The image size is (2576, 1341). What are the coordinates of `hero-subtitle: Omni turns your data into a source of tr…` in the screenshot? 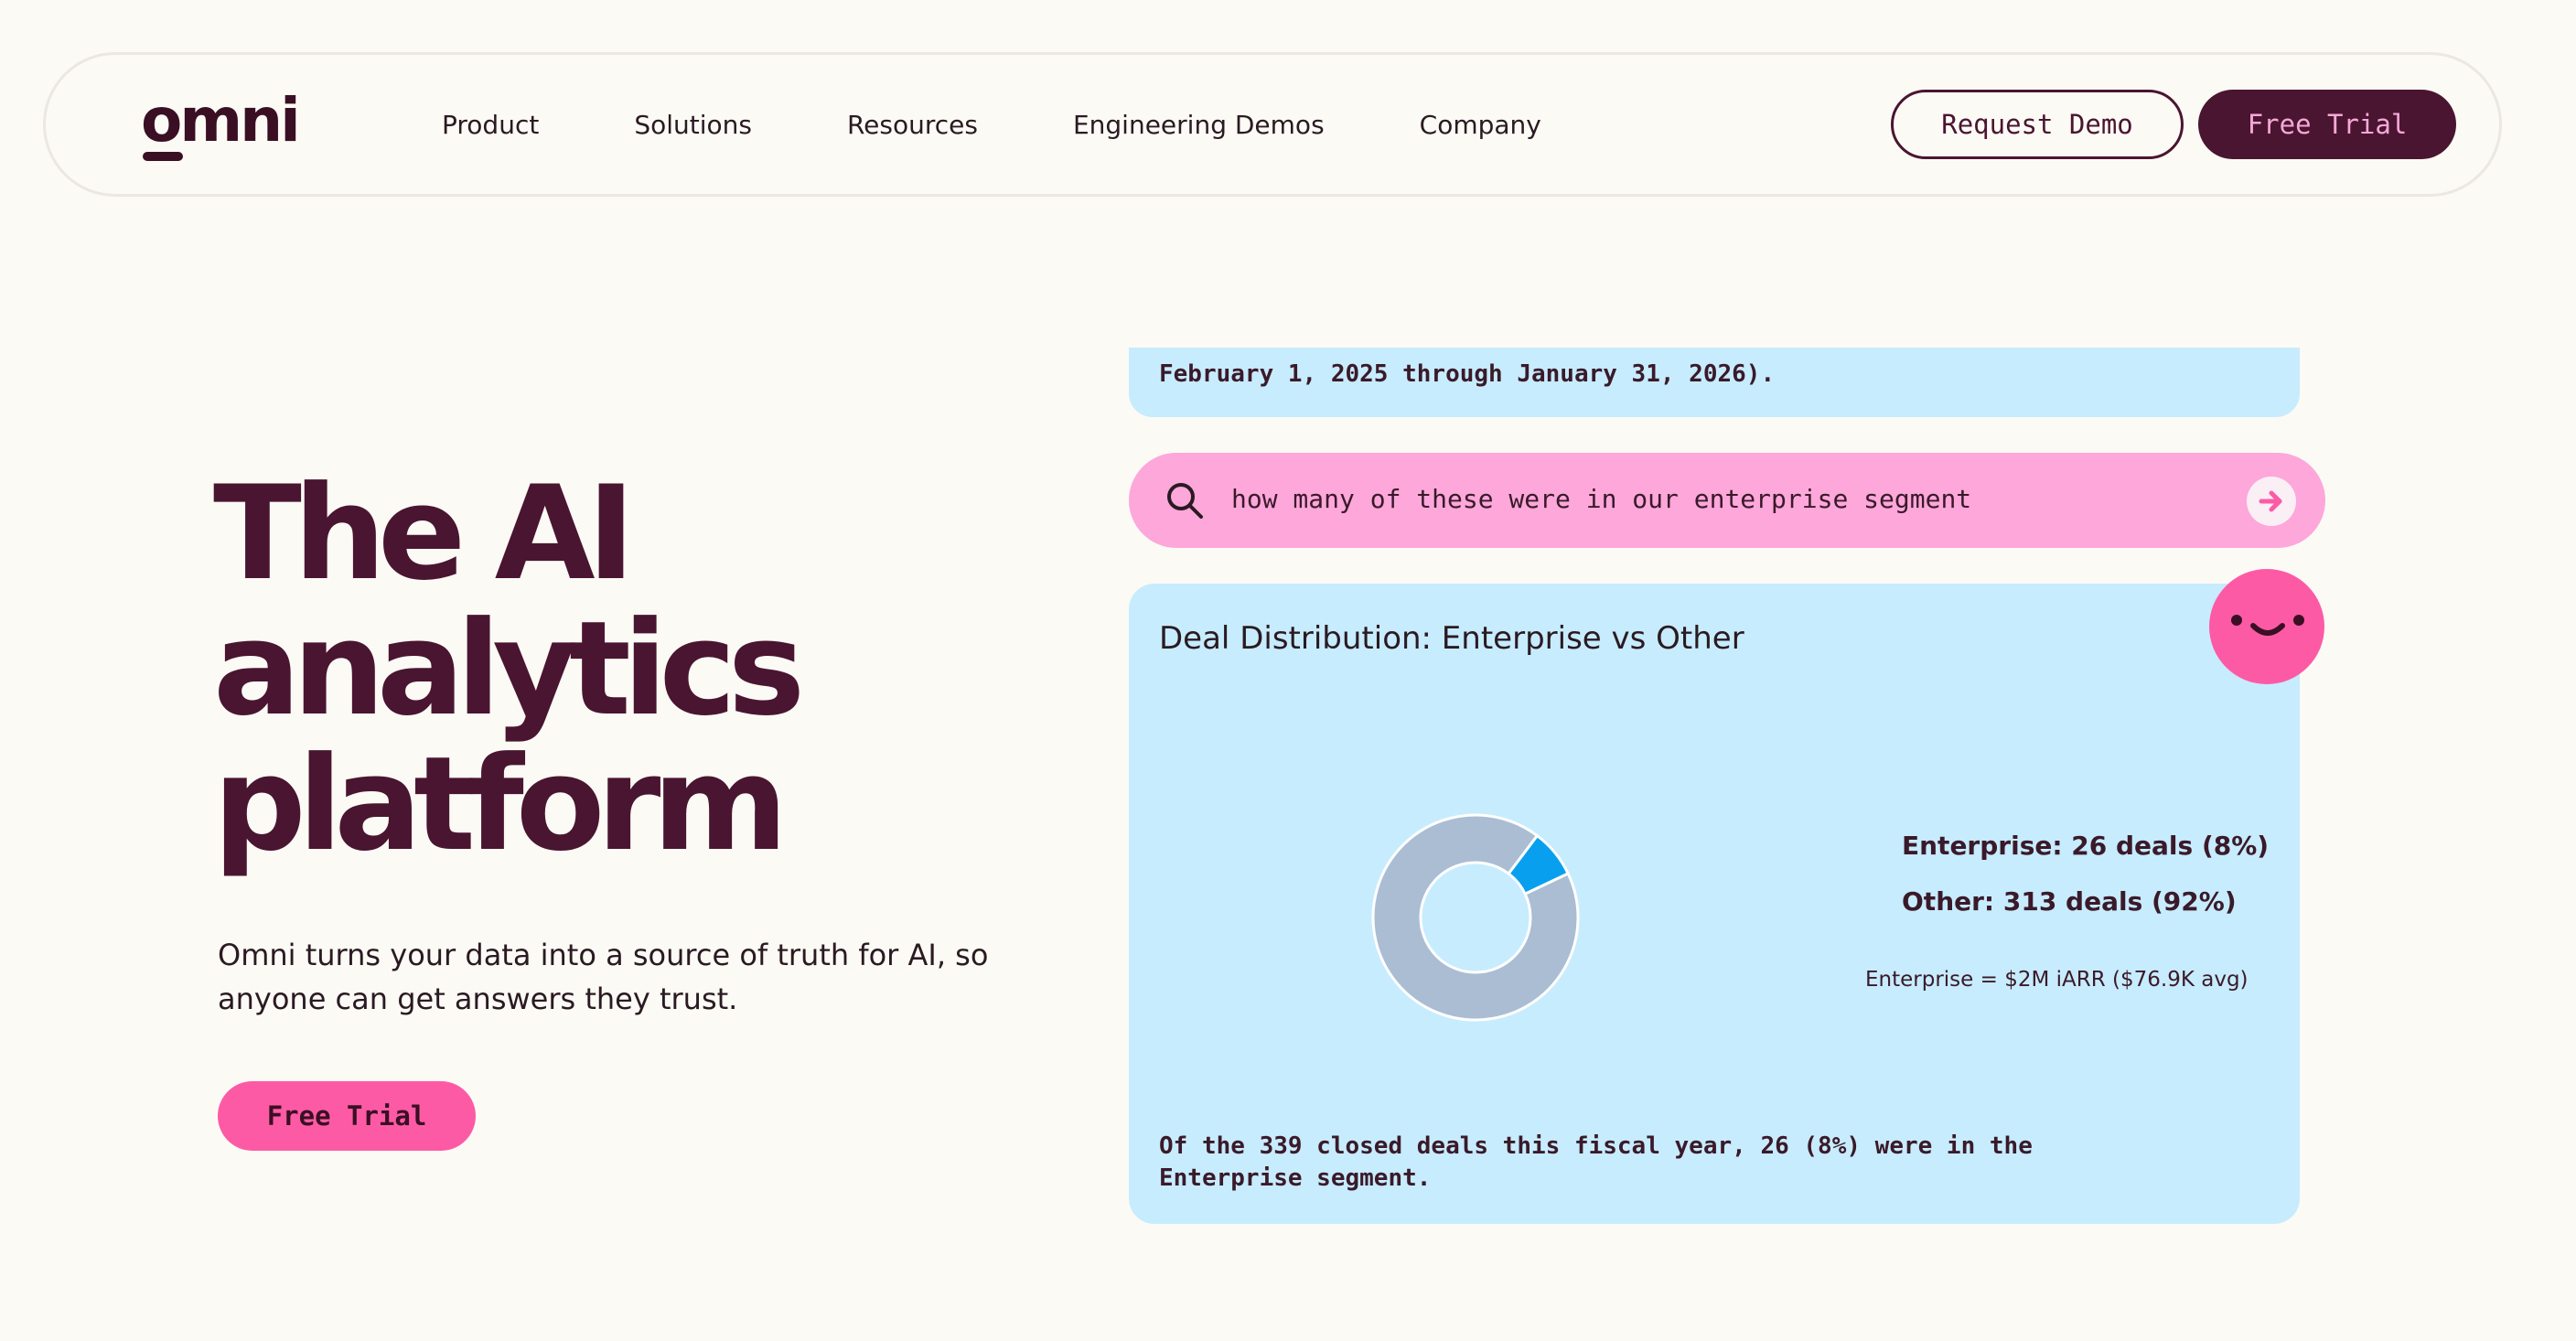 It's located at (603, 977).